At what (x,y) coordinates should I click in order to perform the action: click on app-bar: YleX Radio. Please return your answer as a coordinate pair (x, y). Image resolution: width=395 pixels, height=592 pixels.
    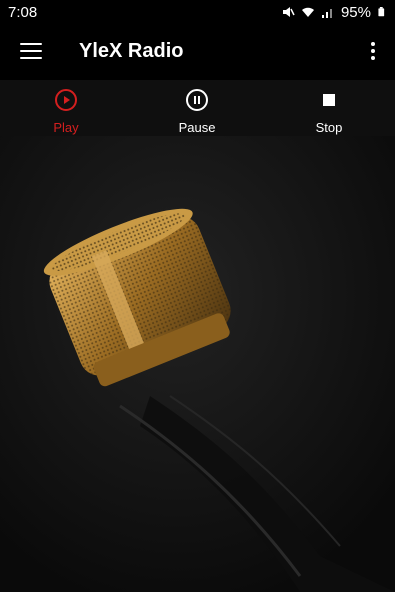
    Looking at the image, I should click on (197, 52).